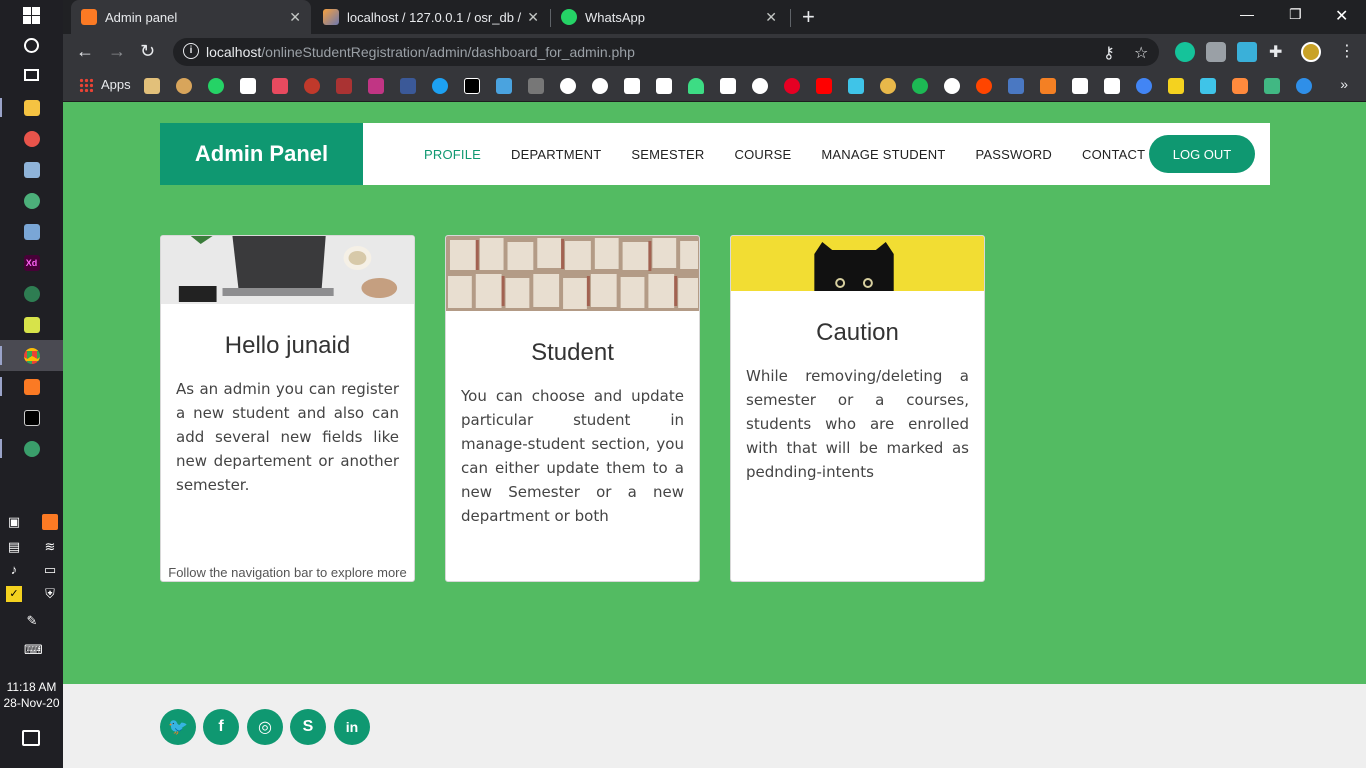 The width and height of the screenshot is (1366, 768). What do you see at coordinates (920, 86) in the screenshot?
I see `bookmark-spotify-icon` at bounding box center [920, 86].